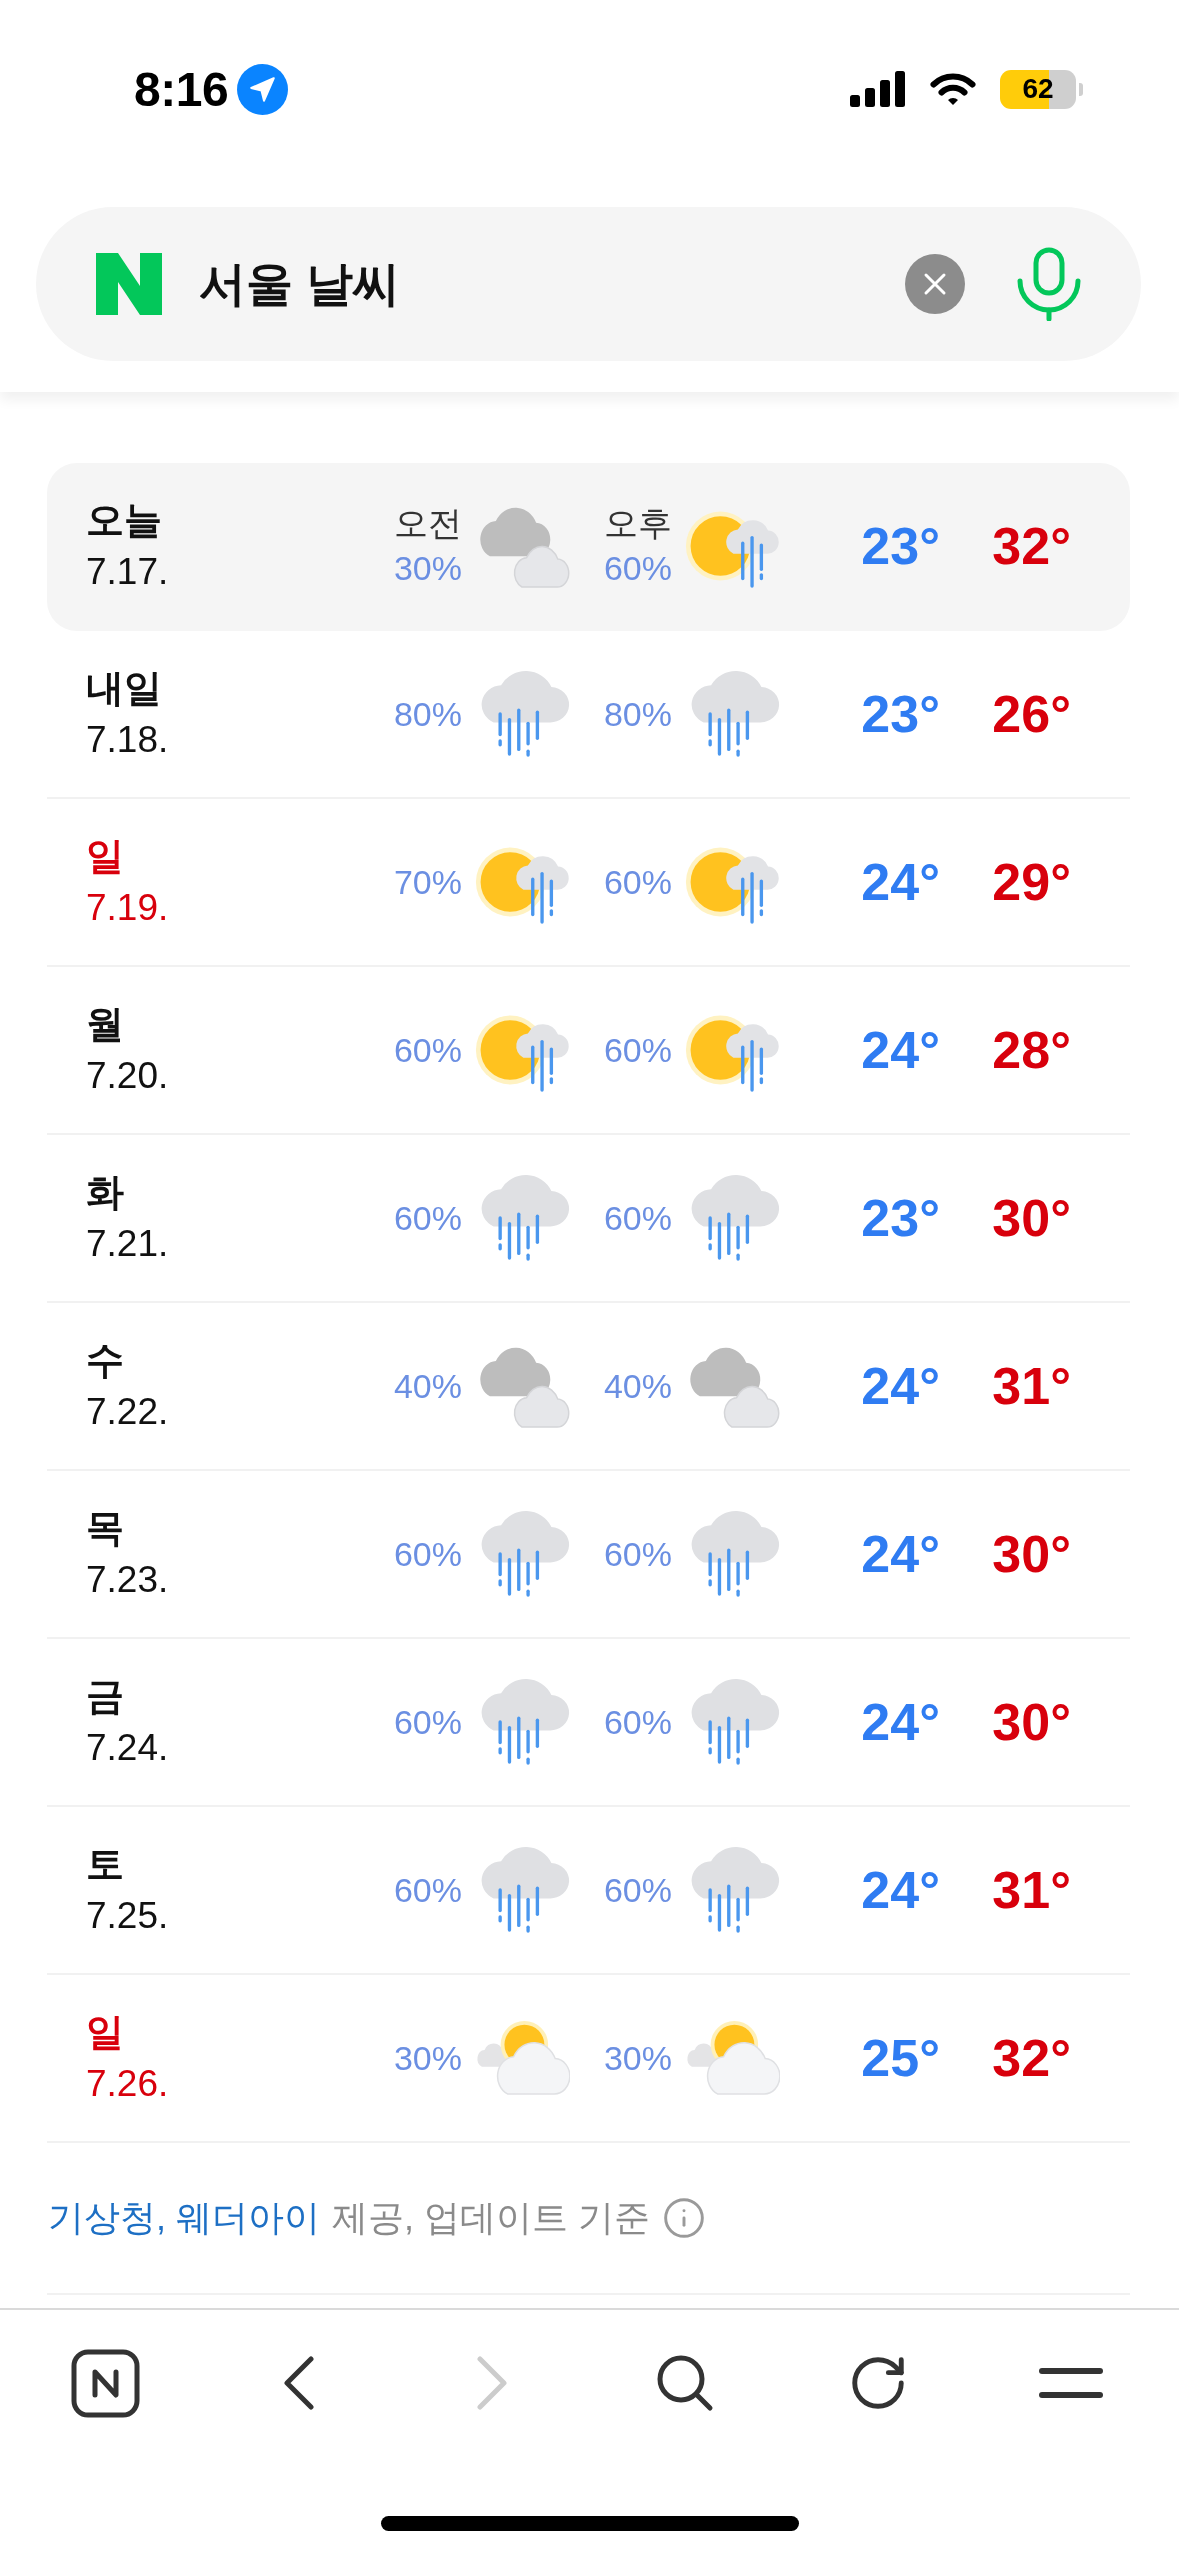 This screenshot has height=2556, width=1179. What do you see at coordinates (105, 1529) in the screenshot?
I see `day-label: 목` at bounding box center [105, 1529].